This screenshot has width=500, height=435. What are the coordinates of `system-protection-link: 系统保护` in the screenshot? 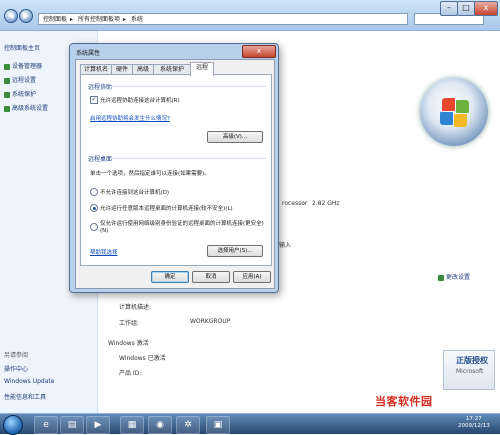 It's located at (20, 93).